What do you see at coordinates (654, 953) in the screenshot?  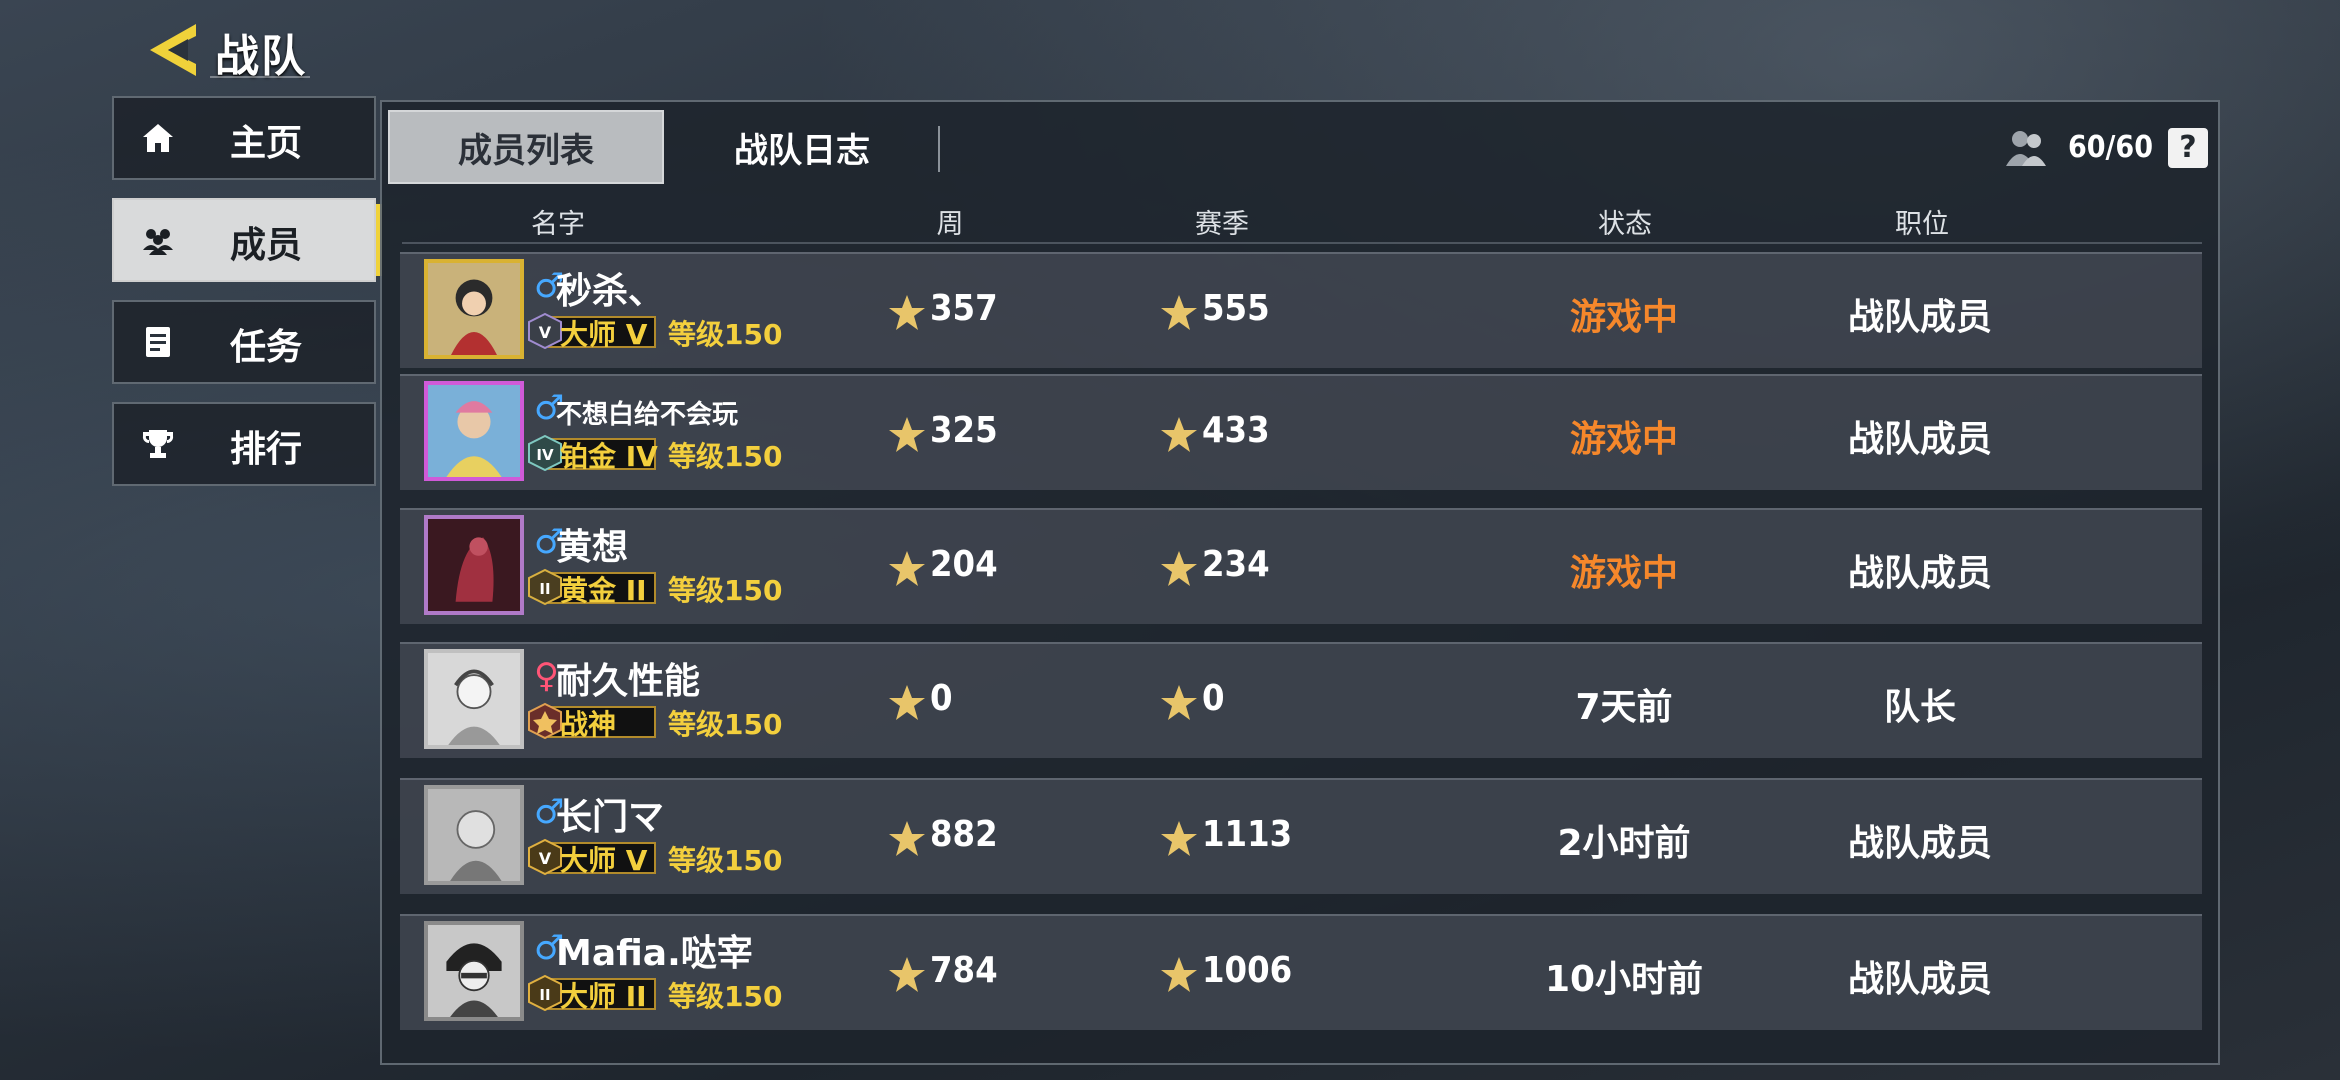 I see `player-name: Mafia.哒宰` at bounding box center [654, 953].